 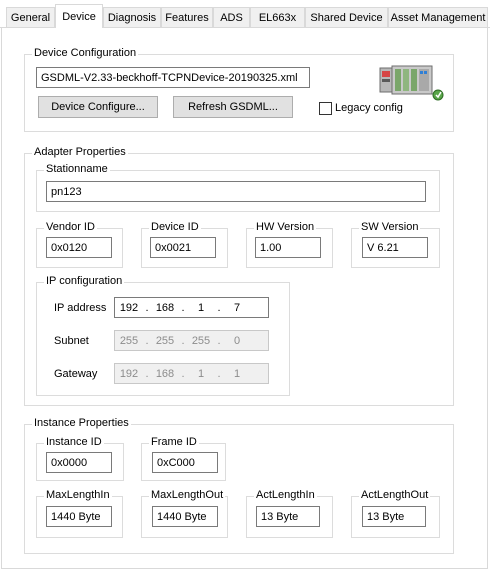 I want to click on ip-address-field: 192. 168. 1. 7, so click(x=191, y=307).